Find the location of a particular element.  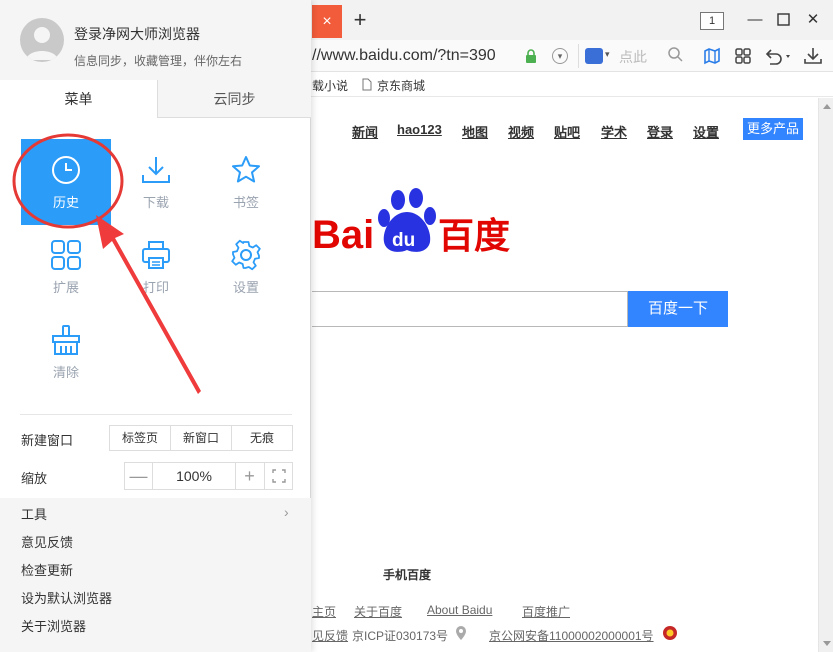

baidu-paw-icon is located at coordinates (594, 56).